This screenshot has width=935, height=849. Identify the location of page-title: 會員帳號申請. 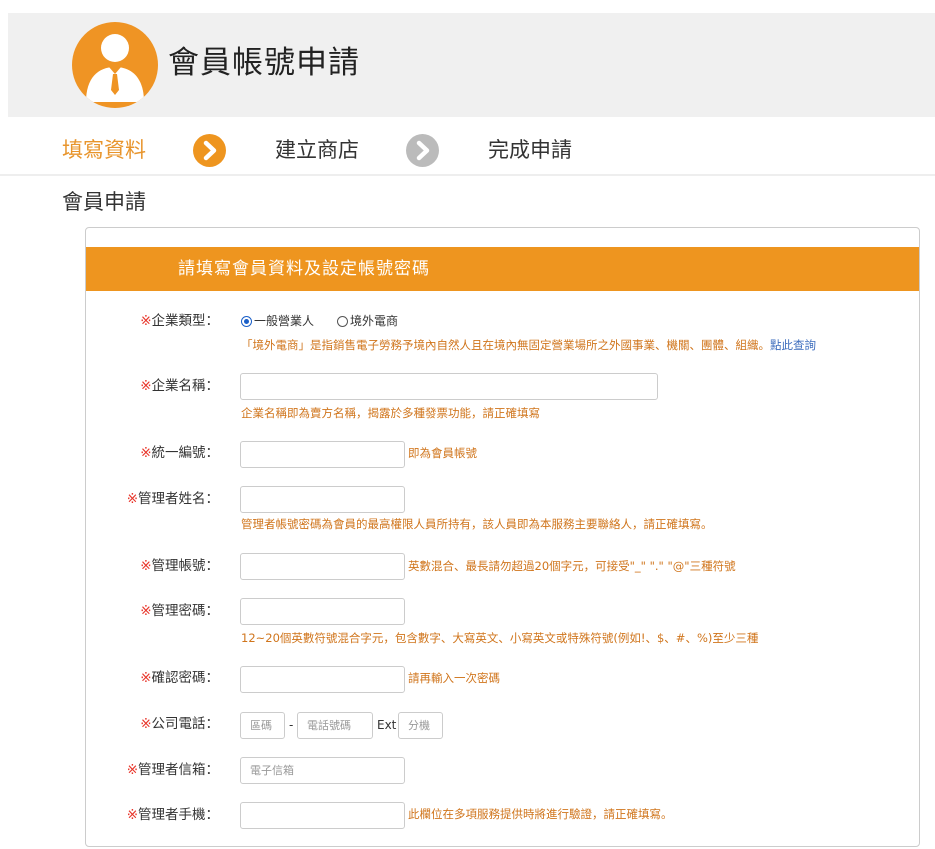
(264, 63).